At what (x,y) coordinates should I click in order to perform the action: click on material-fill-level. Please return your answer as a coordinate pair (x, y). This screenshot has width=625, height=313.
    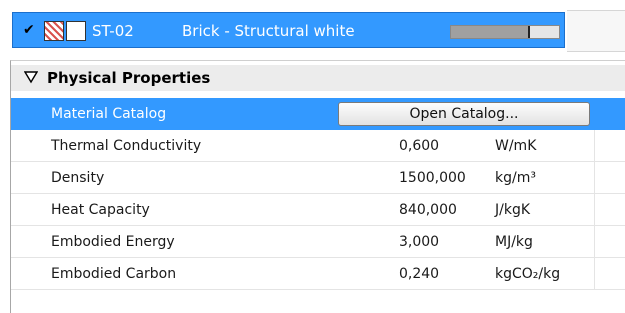
    Looking at the image, I should click on (490, 32).